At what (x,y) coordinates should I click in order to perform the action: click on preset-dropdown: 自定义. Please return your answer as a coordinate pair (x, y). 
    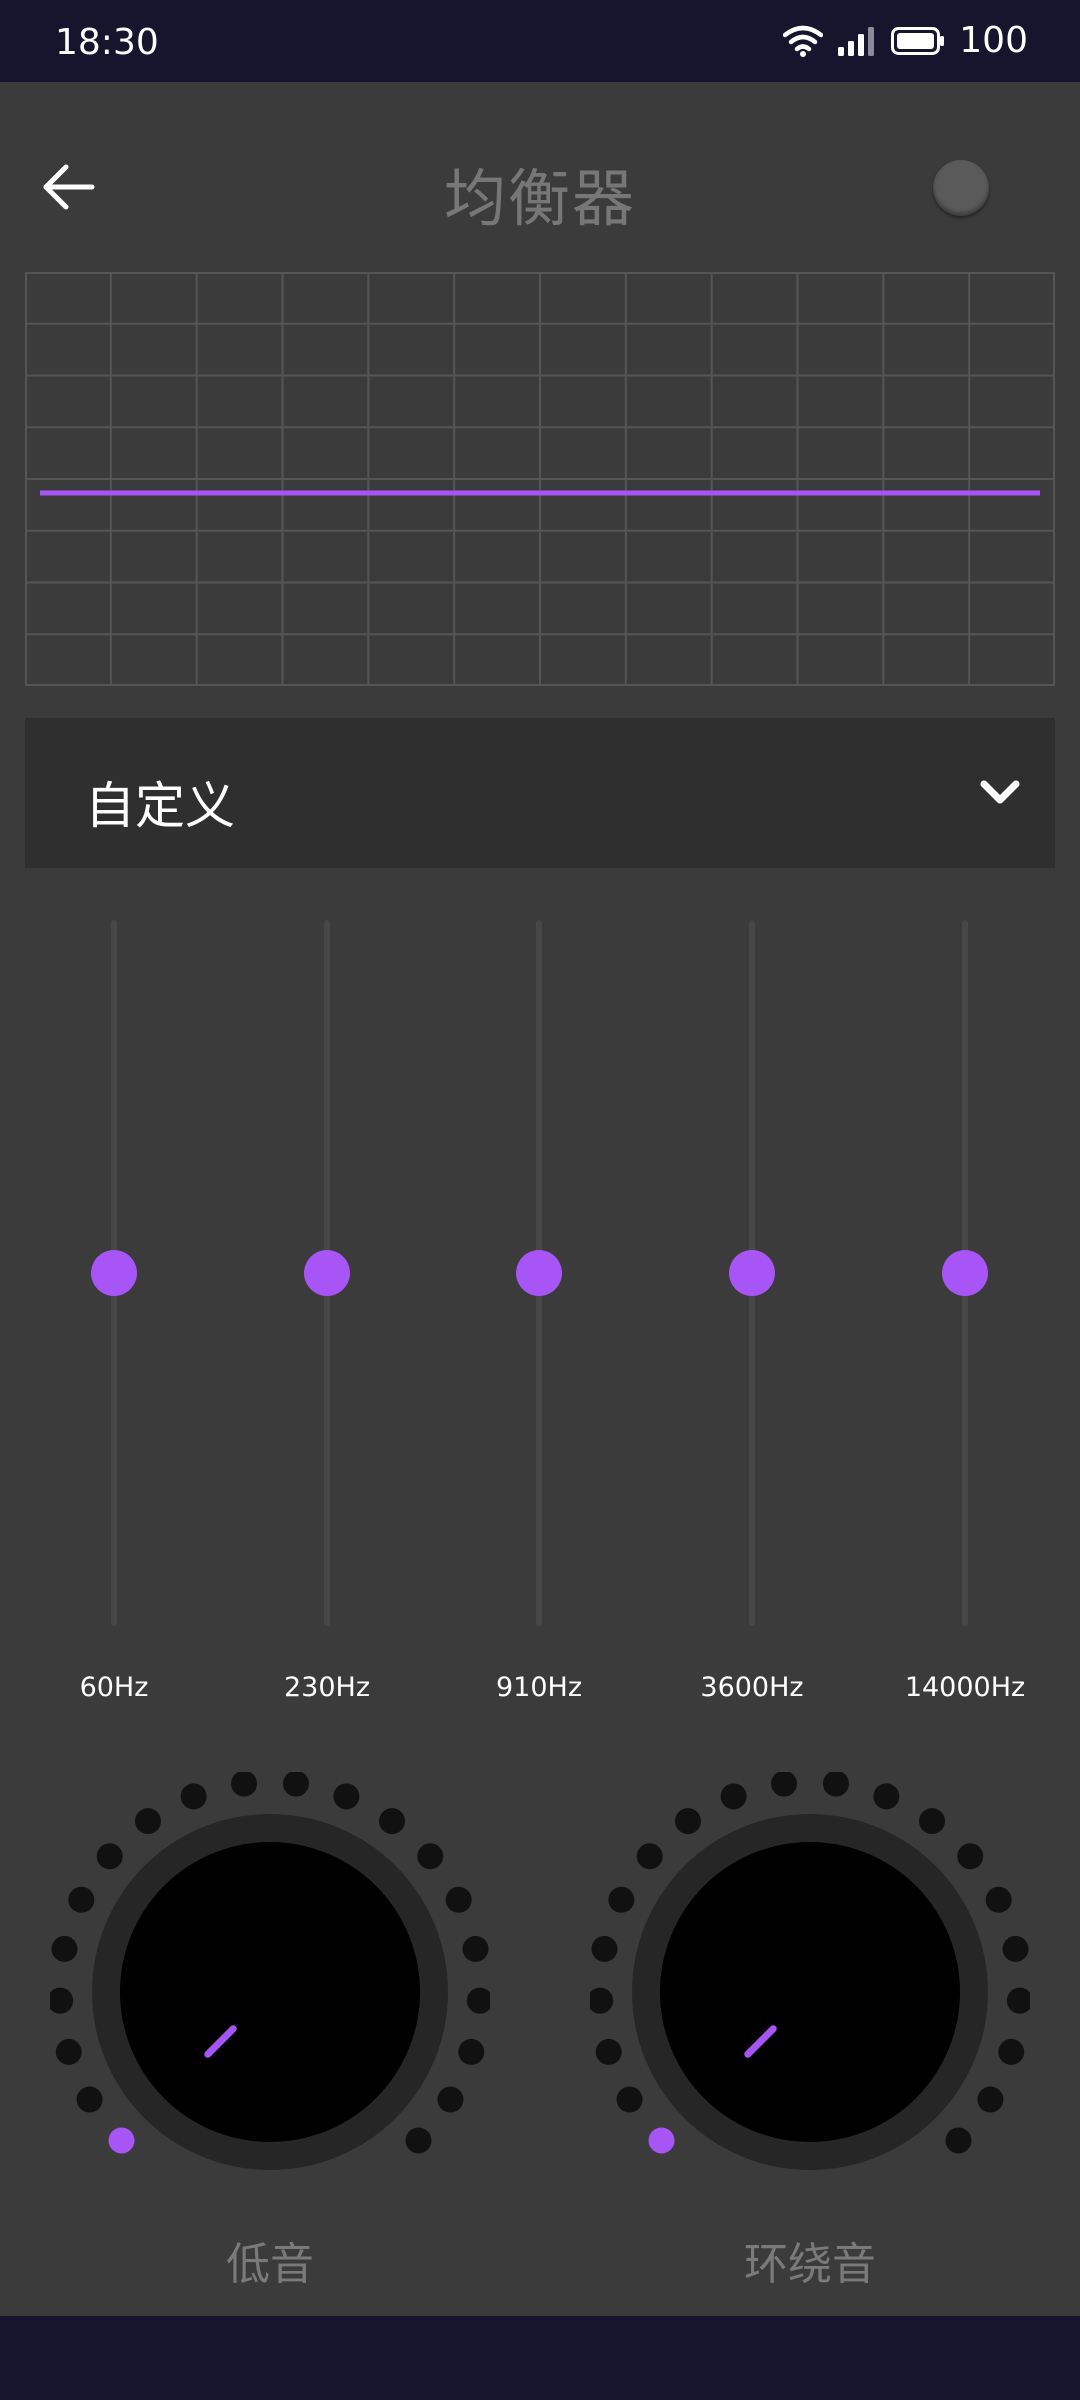
    Looking at the image, I should click on (540, 793).